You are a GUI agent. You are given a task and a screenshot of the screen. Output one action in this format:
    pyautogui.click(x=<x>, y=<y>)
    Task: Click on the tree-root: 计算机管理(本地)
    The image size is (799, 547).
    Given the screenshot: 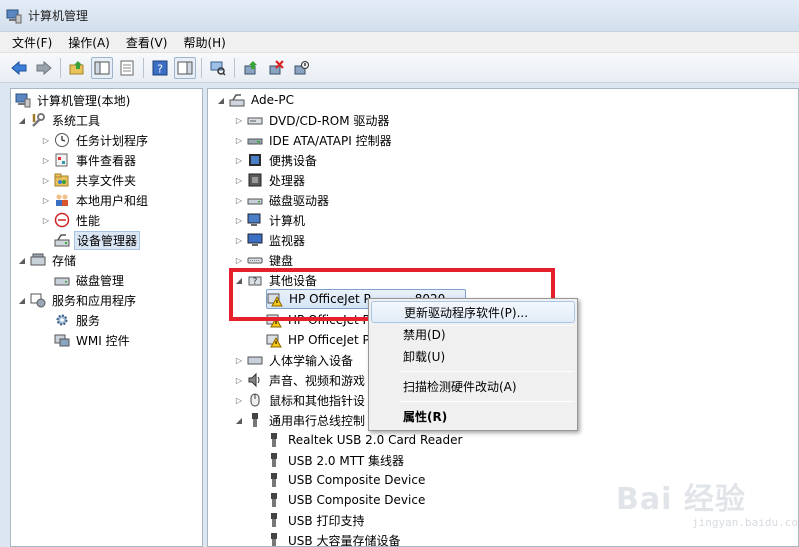 What is the action you would take?
    pyautogui.click(x=73, y=100)
    